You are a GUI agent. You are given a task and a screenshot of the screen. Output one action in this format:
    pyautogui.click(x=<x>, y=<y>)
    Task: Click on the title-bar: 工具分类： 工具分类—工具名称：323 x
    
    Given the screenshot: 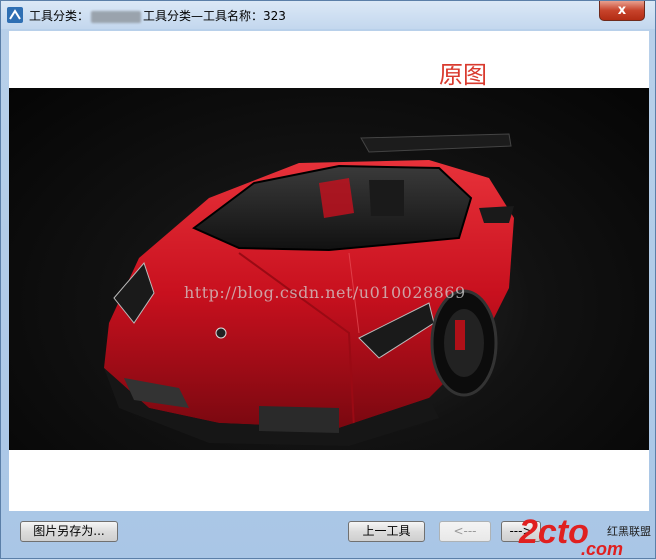 What is the action you would take?
    pyautogui.click(x=328, y=15)
    